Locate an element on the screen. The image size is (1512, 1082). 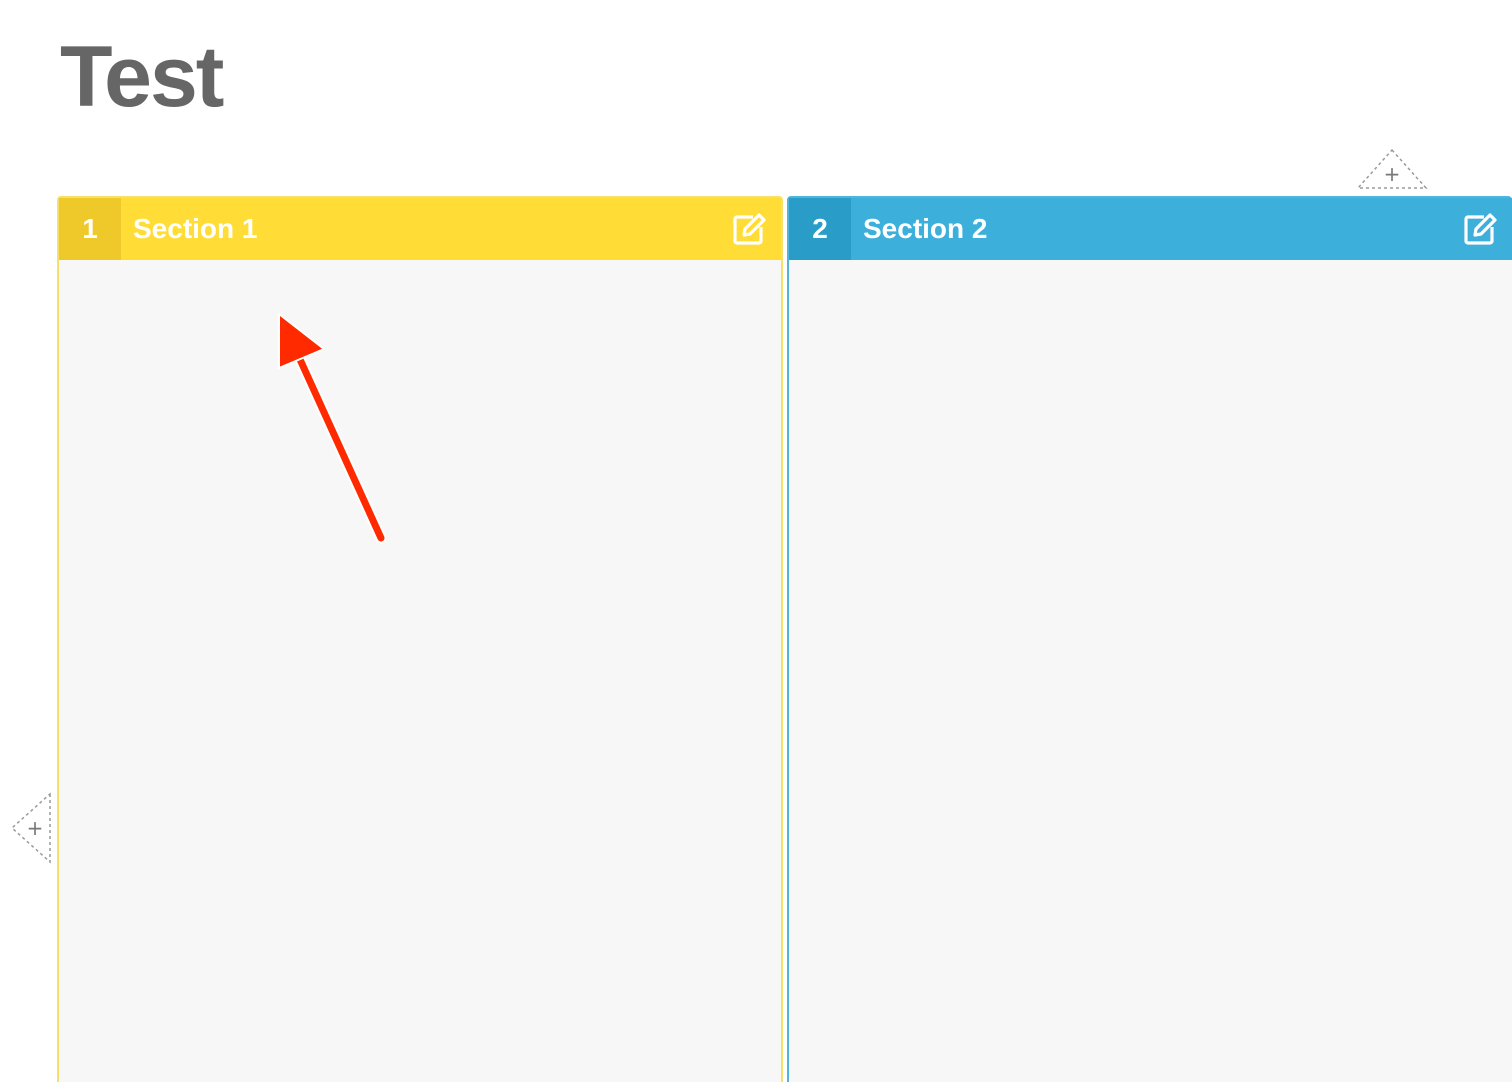
section-number: 2 is located at coordinates (820, 229).